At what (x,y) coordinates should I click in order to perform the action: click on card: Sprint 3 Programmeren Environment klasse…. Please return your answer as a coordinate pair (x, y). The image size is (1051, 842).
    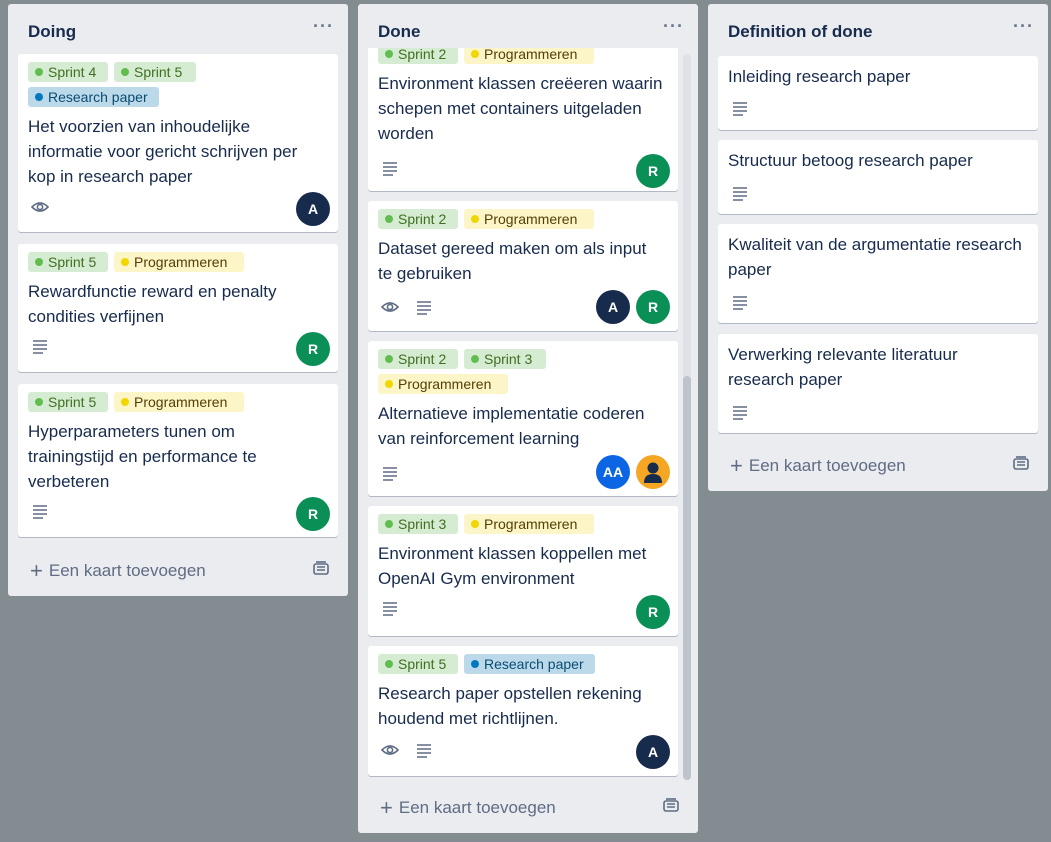
    Looking at the image, I should click on (523, 571).